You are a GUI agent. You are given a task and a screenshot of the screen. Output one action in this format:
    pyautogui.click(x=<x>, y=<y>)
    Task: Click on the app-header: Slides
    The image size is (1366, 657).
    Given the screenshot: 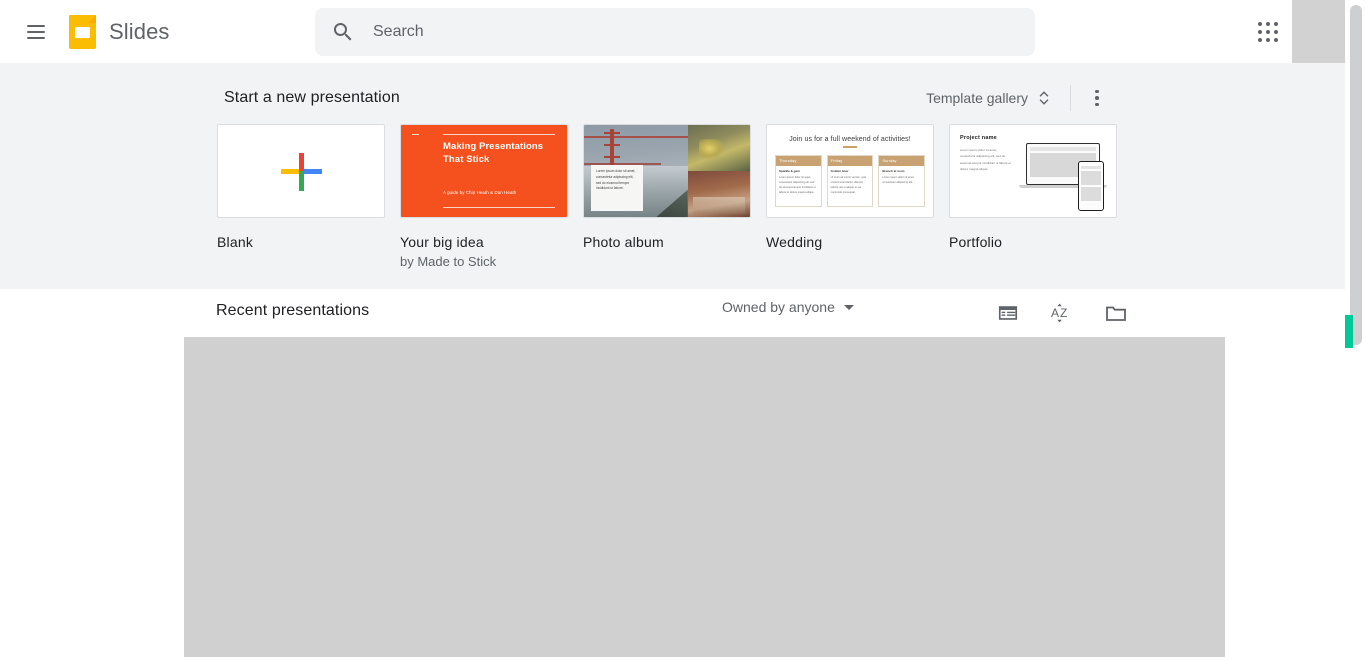 What is the action you would take?
    pyautogui.click(x=683, y=31)
    